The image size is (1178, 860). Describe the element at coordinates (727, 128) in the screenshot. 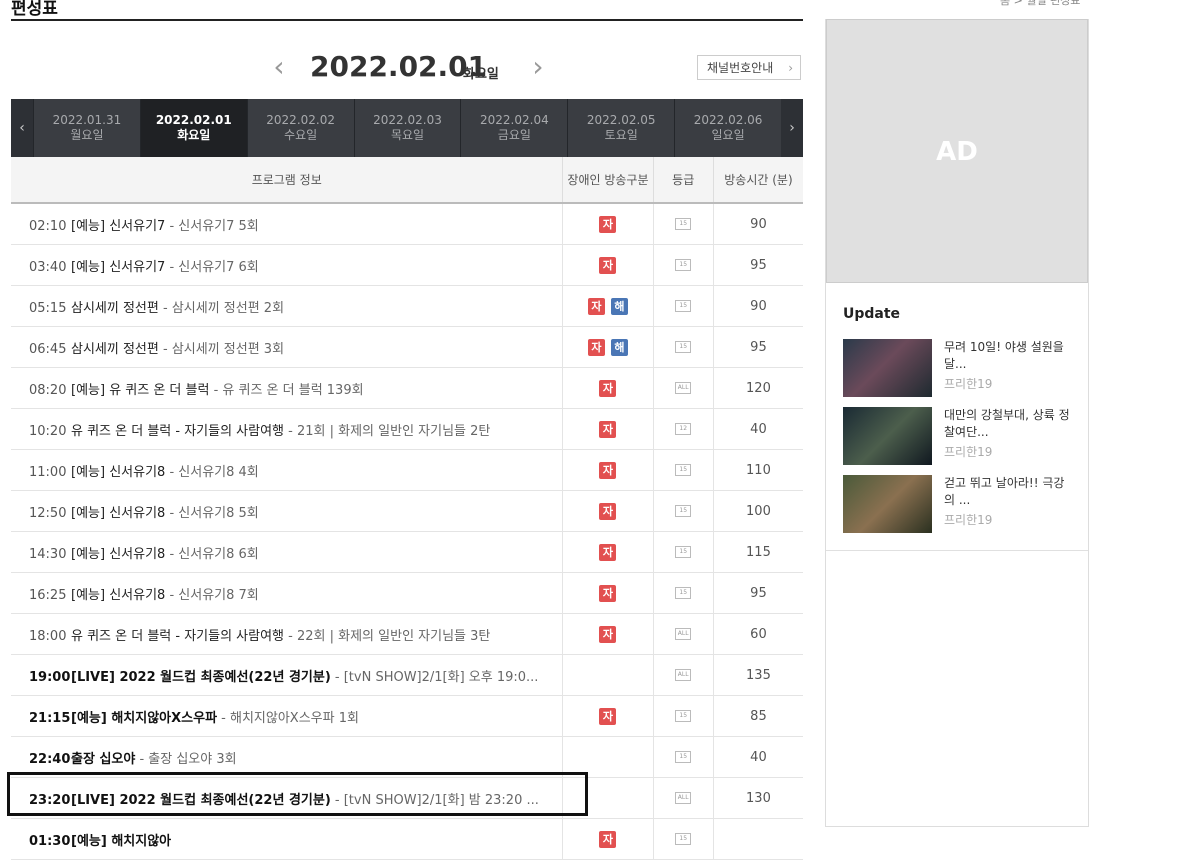

I see `tab-day: 2022.02.06 일요일` at that location.